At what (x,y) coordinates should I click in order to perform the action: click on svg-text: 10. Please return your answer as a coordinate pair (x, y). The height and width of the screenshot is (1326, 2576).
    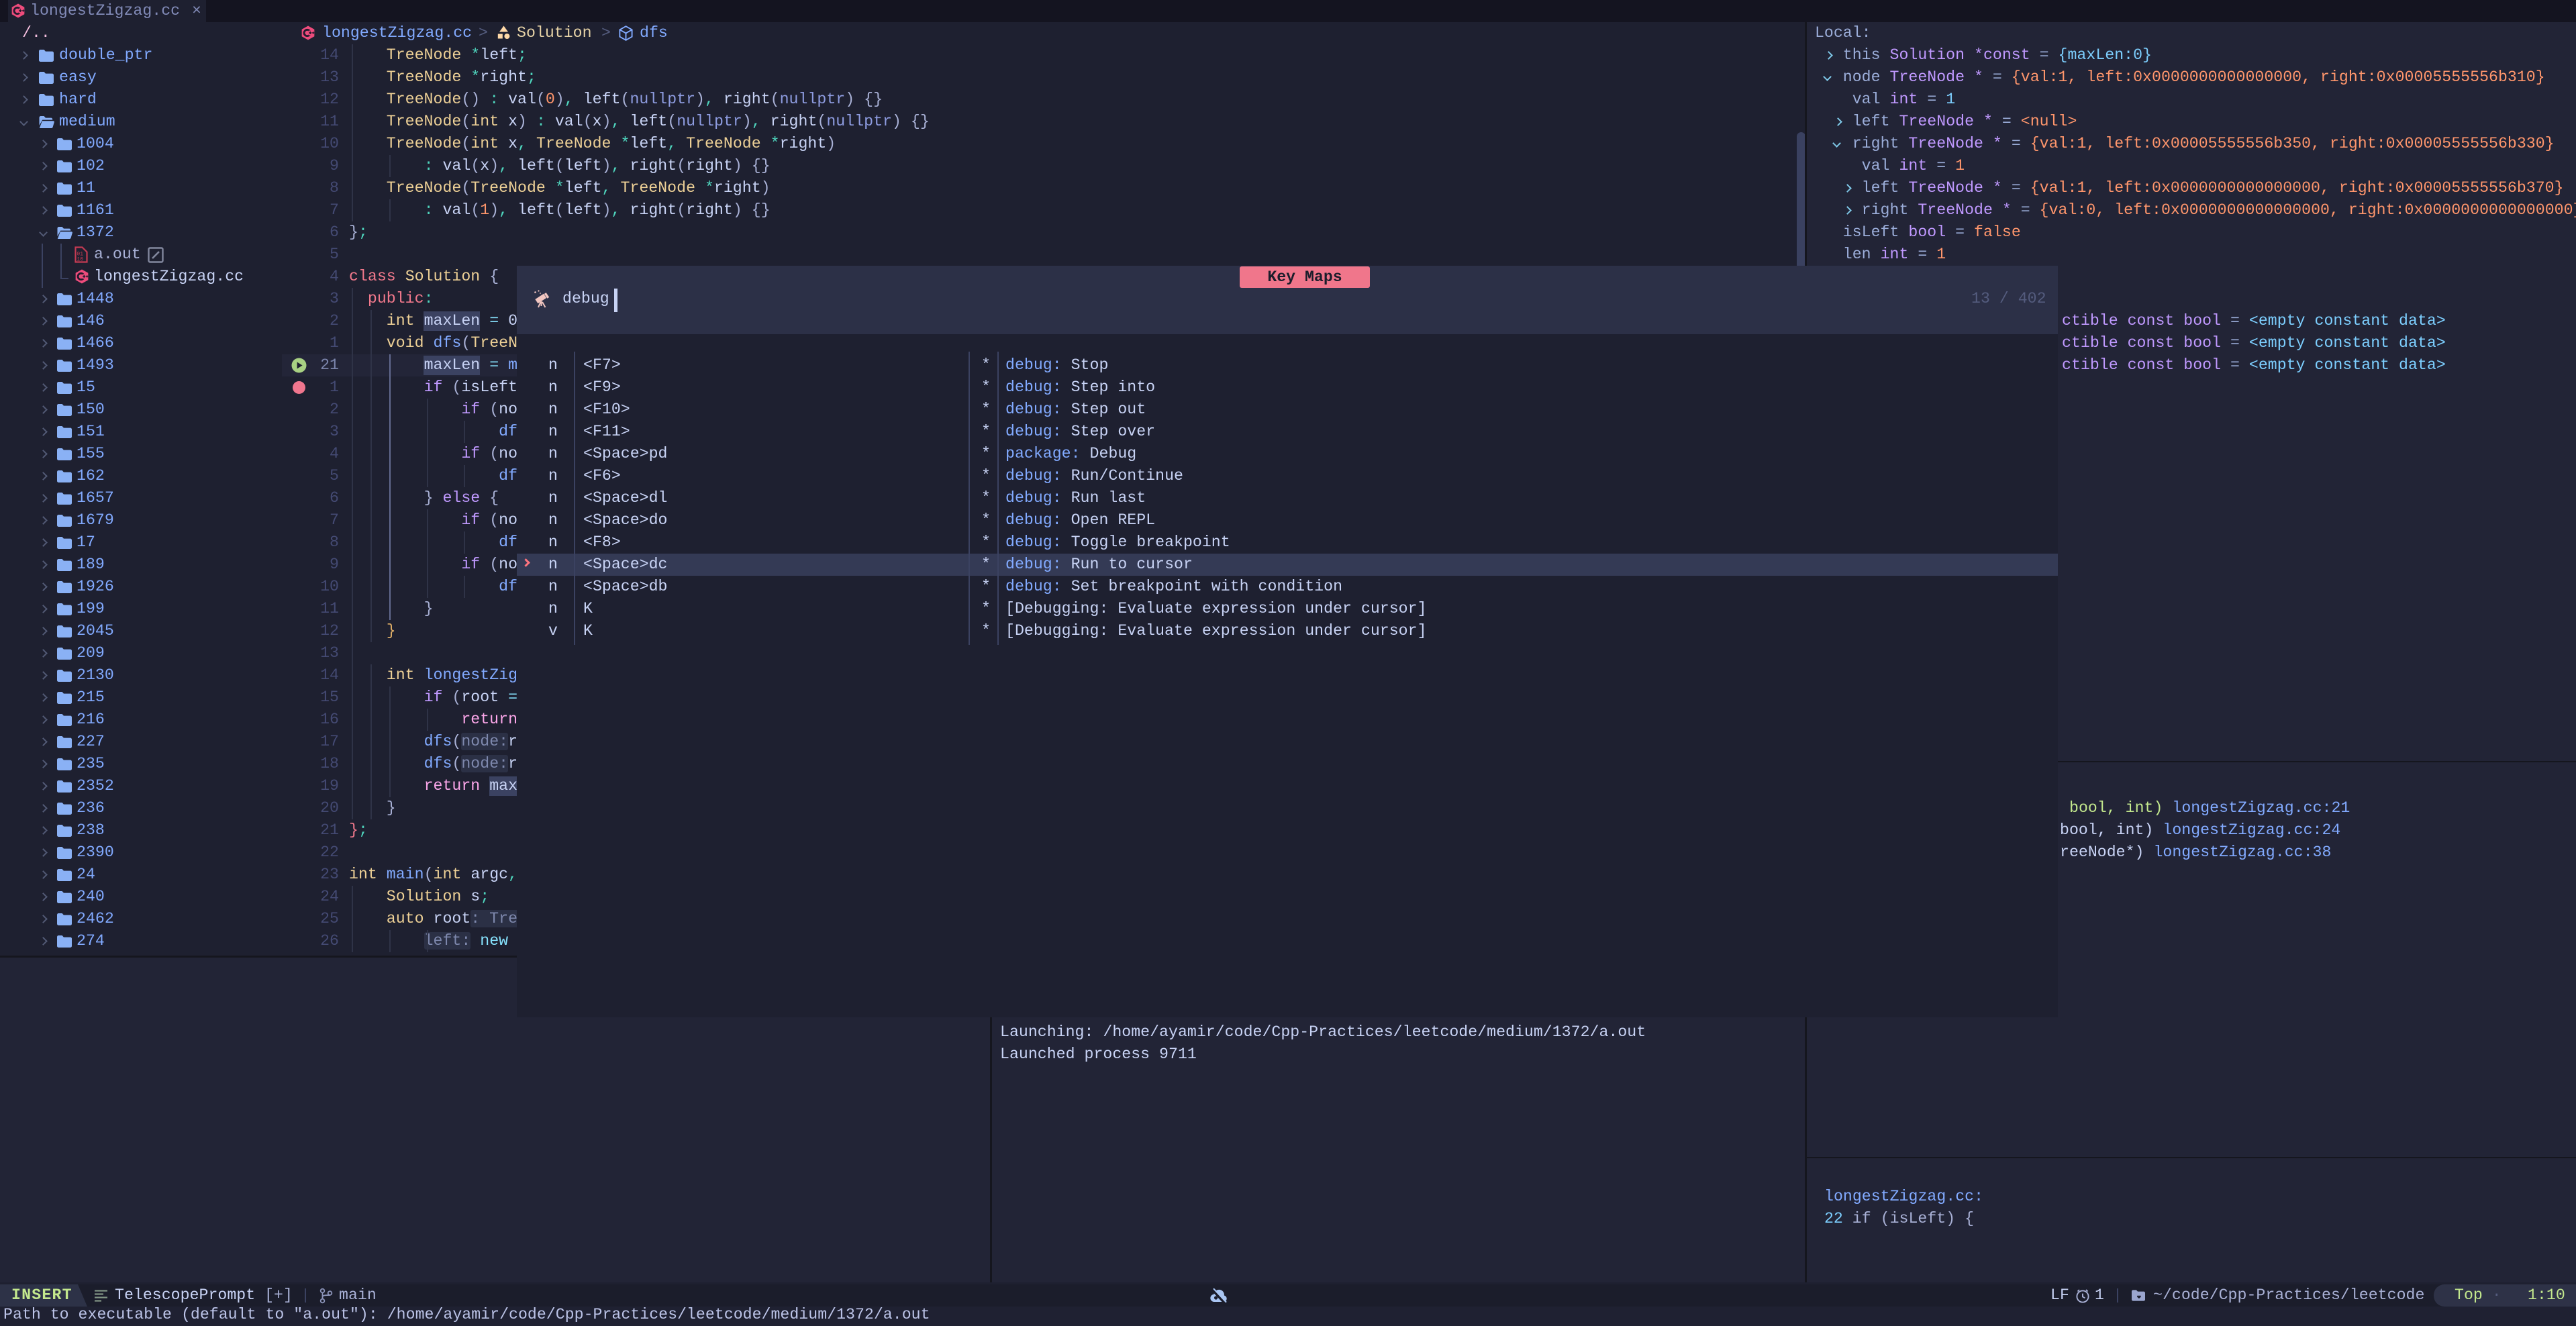
    Looking at the image, I should click on (80, 259).